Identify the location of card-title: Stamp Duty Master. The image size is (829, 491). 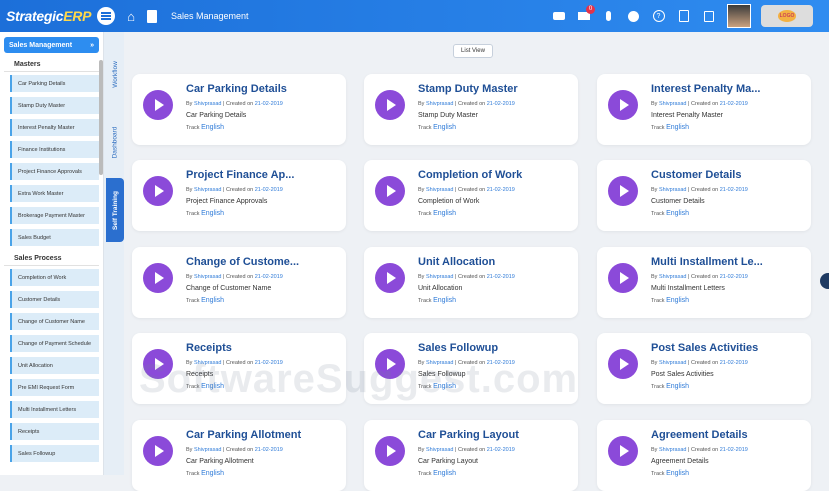
(495, 89).